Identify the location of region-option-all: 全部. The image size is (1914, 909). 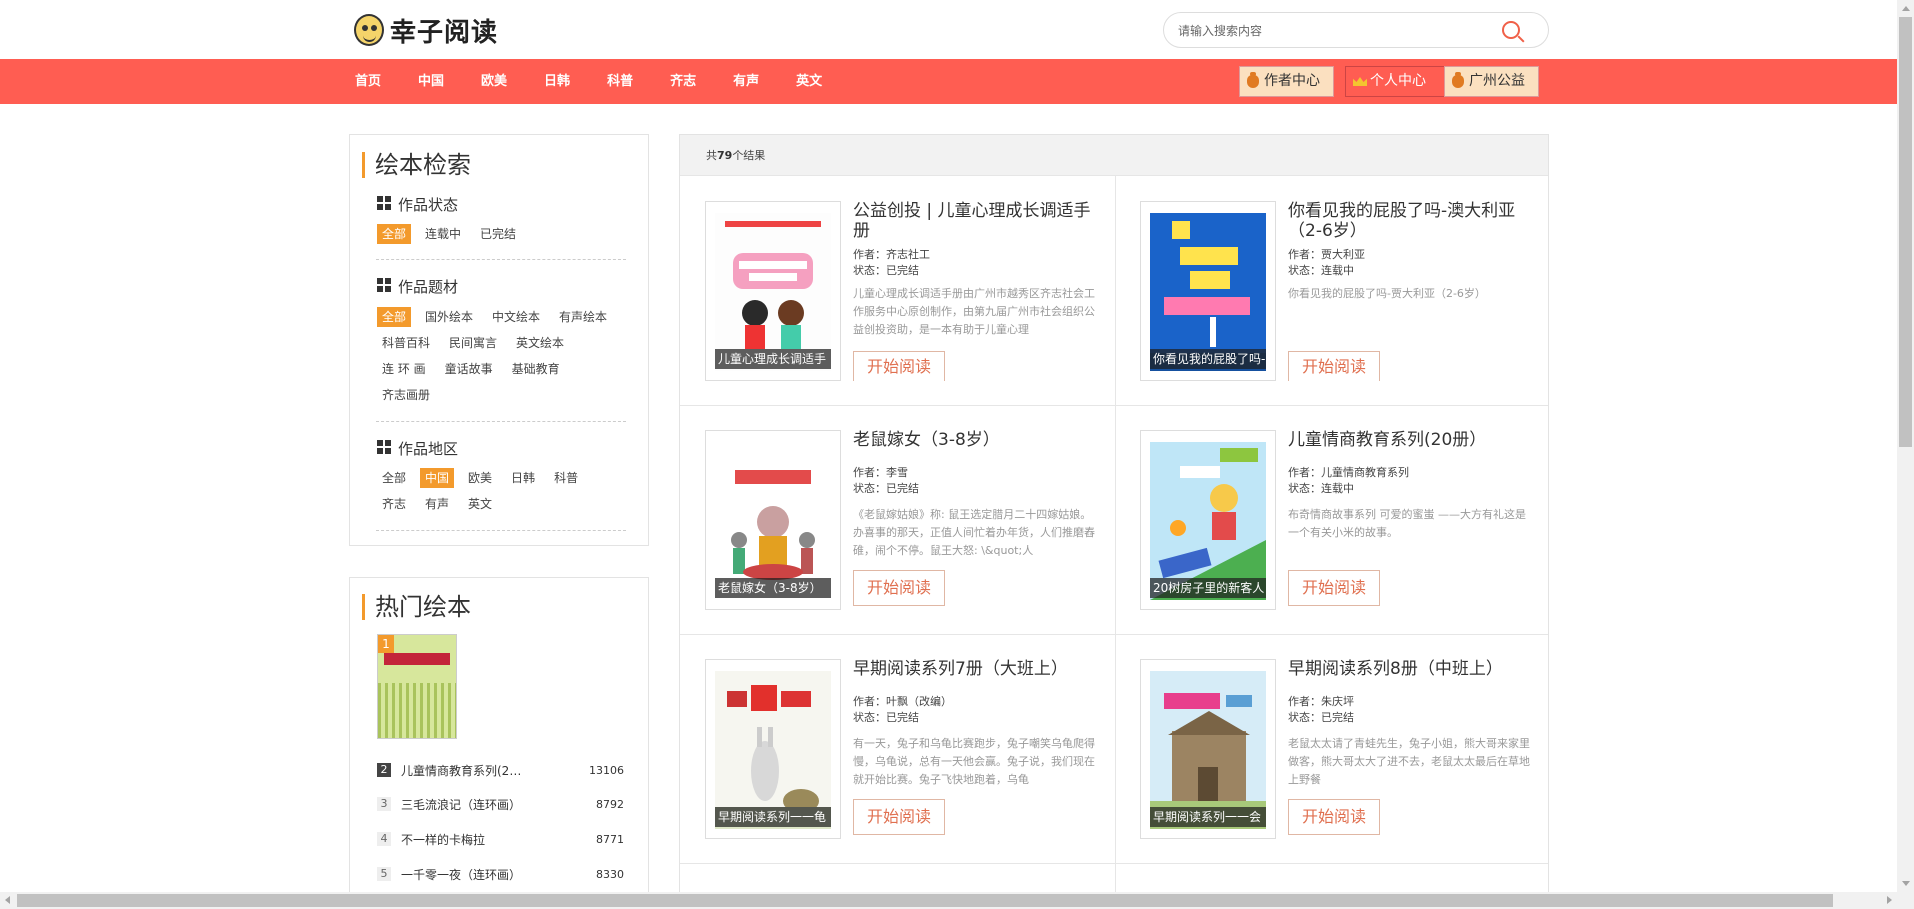
(394, 478).